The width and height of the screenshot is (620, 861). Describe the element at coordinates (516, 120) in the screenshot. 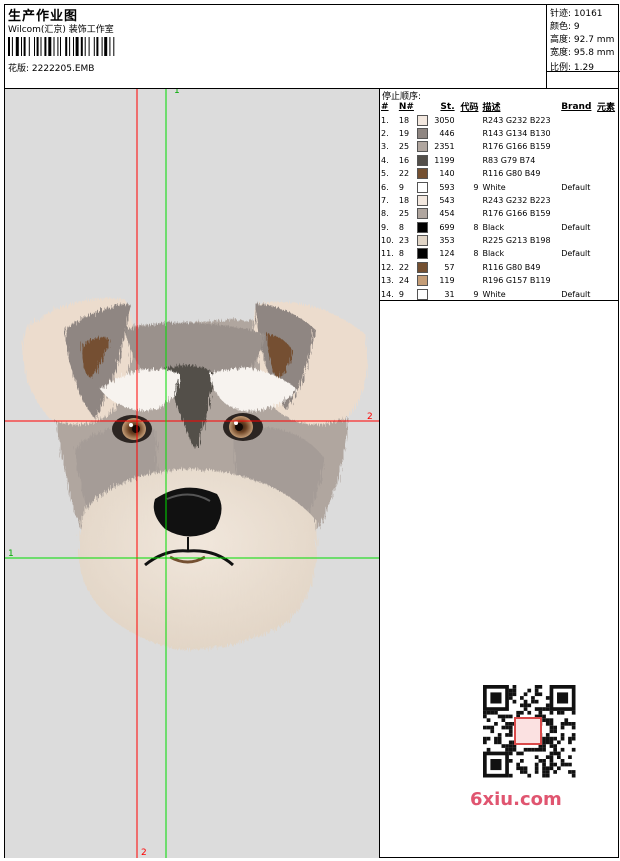

I see `row-desc: R243 G232 B223` at that location.